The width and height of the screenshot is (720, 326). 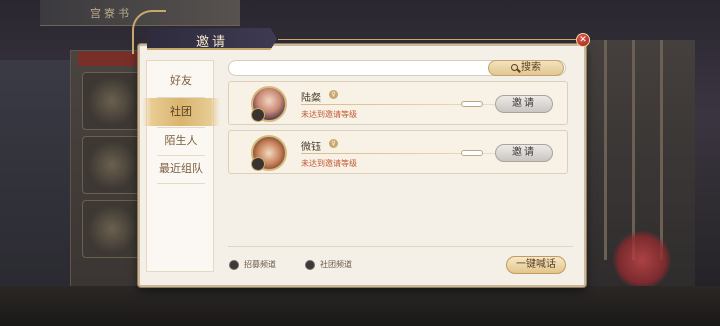 What do you see at coordinates (260, 264) in the screenshot?
I see `recruit-channel-label: 招募频道` at bounding box center [260, 264].